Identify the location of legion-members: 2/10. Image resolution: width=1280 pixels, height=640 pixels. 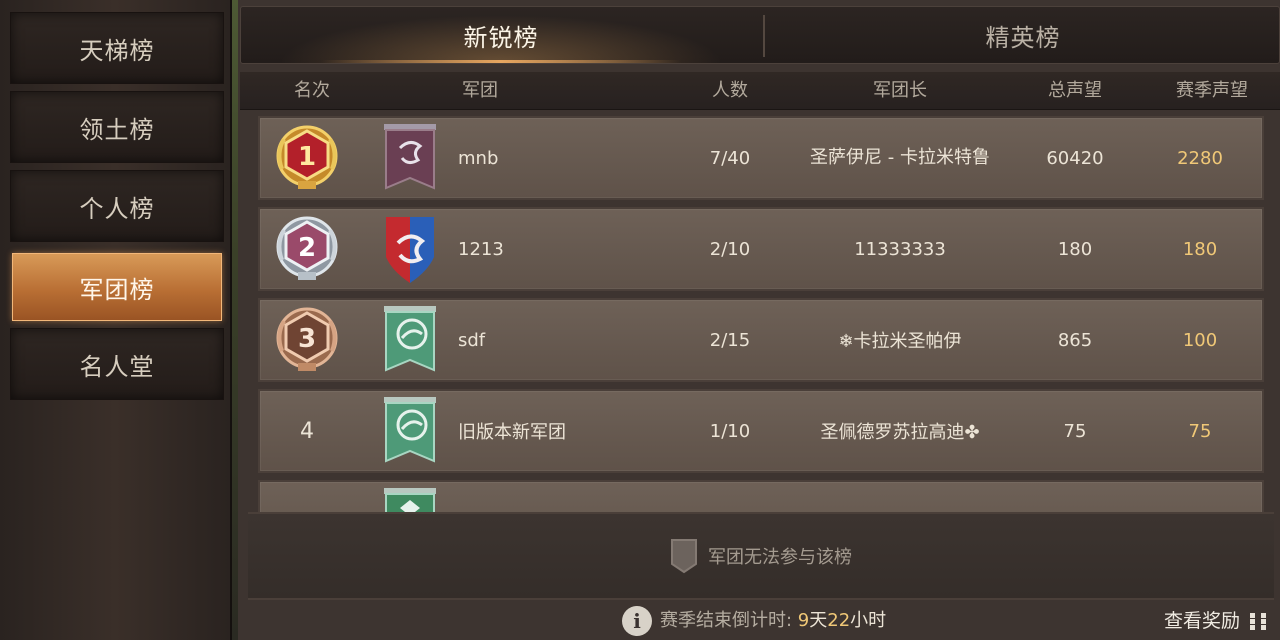
(730, 249).